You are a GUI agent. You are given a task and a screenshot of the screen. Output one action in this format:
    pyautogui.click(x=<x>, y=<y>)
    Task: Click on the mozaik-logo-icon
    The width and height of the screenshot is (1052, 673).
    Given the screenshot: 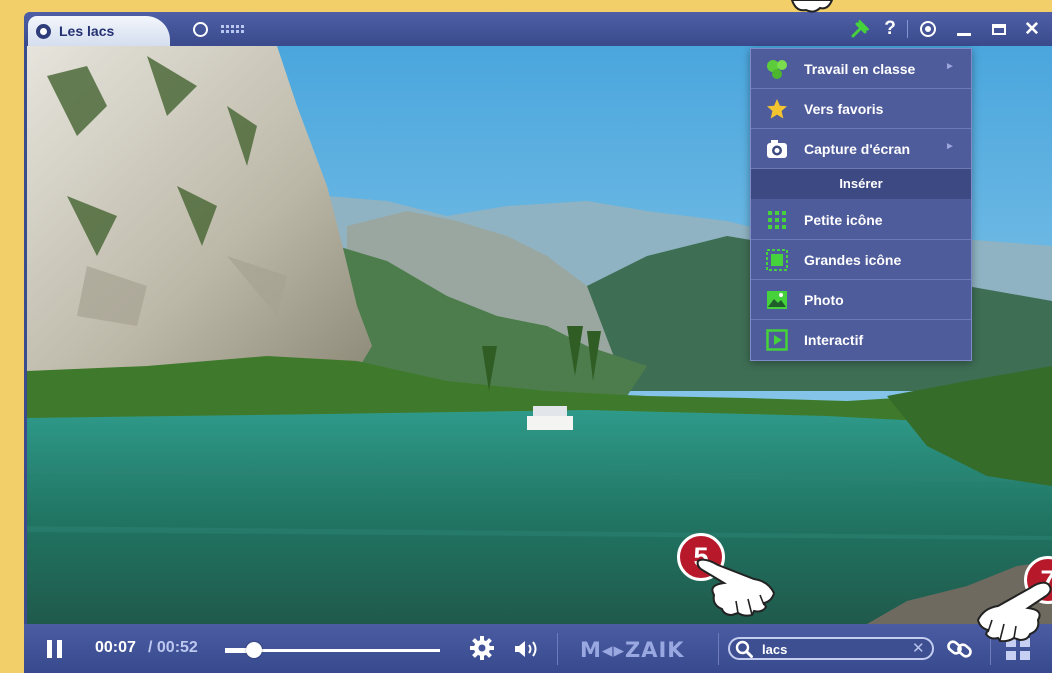 What is the action you would take?
    pyautogui.click(x=43, y=31)
    